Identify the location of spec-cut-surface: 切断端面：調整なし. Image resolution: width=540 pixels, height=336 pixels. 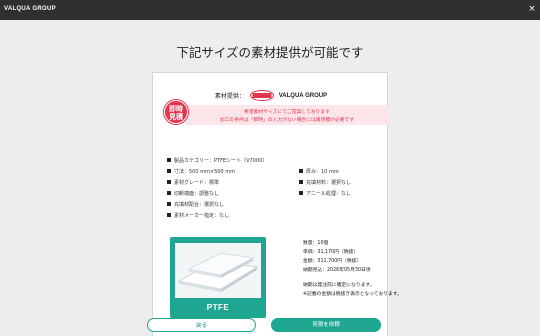
(193, 193).